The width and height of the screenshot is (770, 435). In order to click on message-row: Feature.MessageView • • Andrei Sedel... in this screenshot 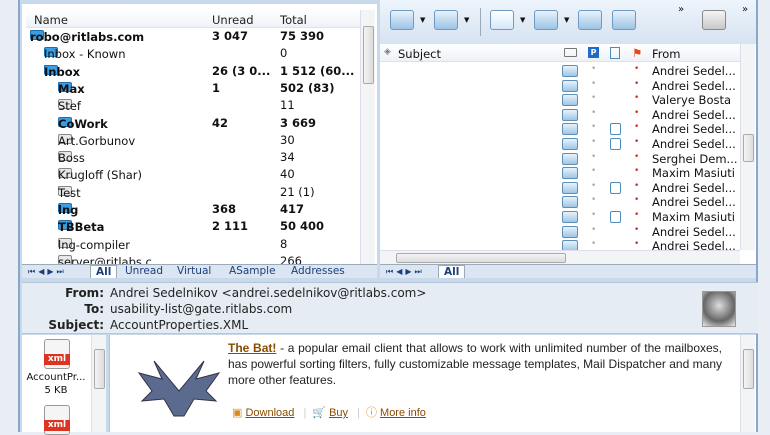, I will do `click(560, 144)`.